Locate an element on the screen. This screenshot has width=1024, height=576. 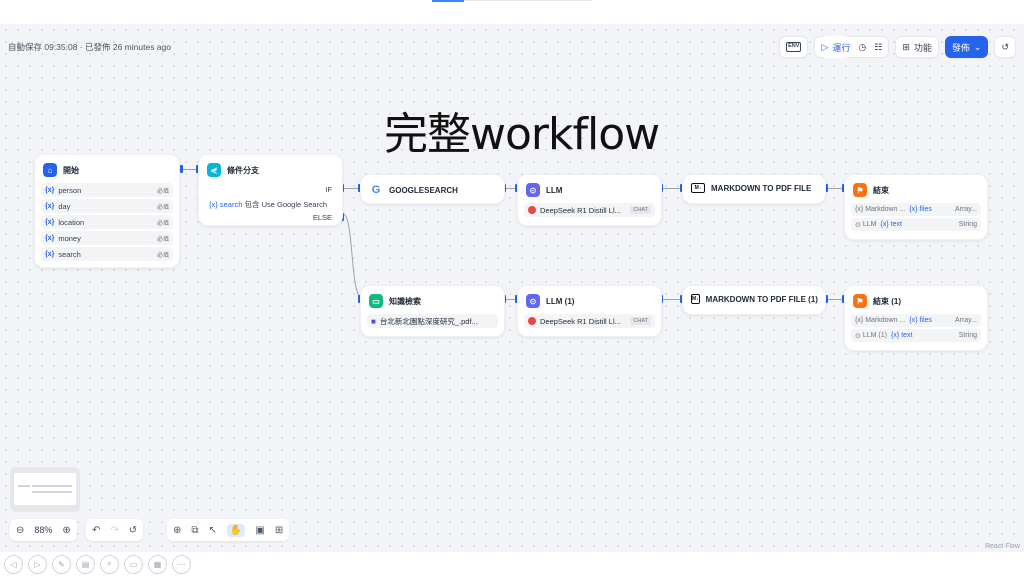
env-icon: ENV is located at coordinates (794, 47).